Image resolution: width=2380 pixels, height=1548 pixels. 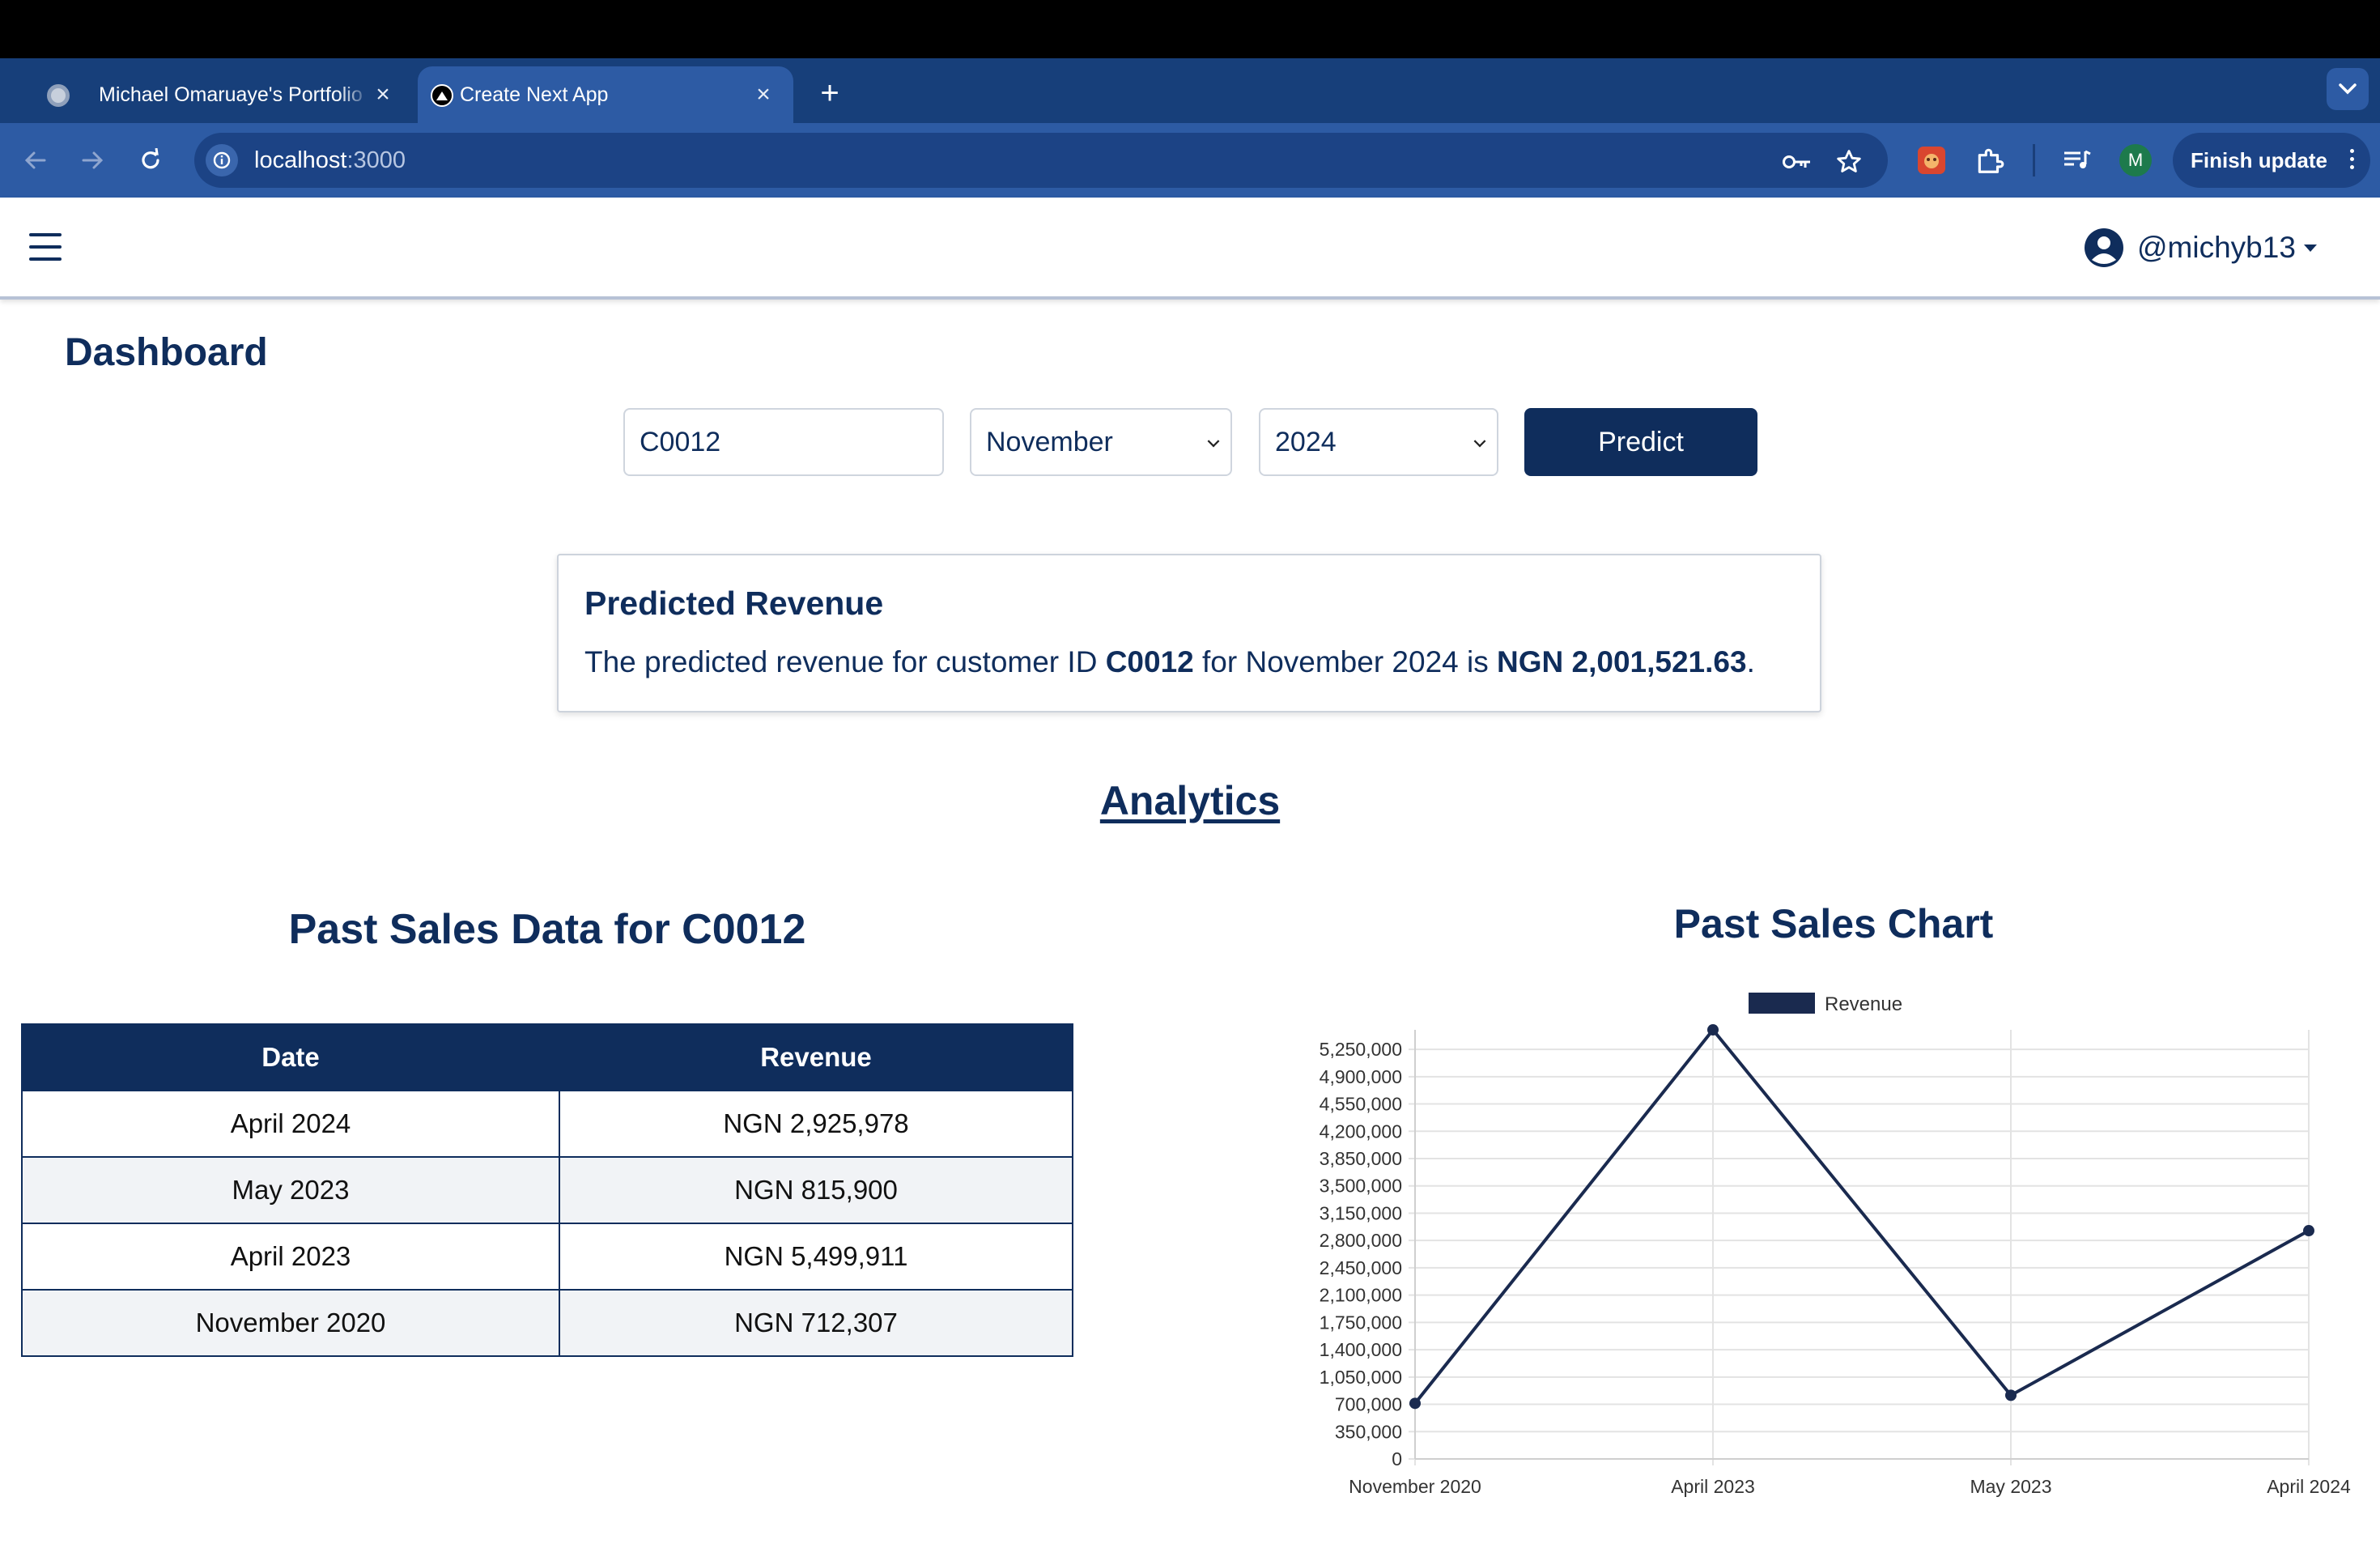 What do you see at coordinates (2309, 1486) in the screenshot?
I see `x-tick-label: April 2024` at bounding box center [2309, 1486].